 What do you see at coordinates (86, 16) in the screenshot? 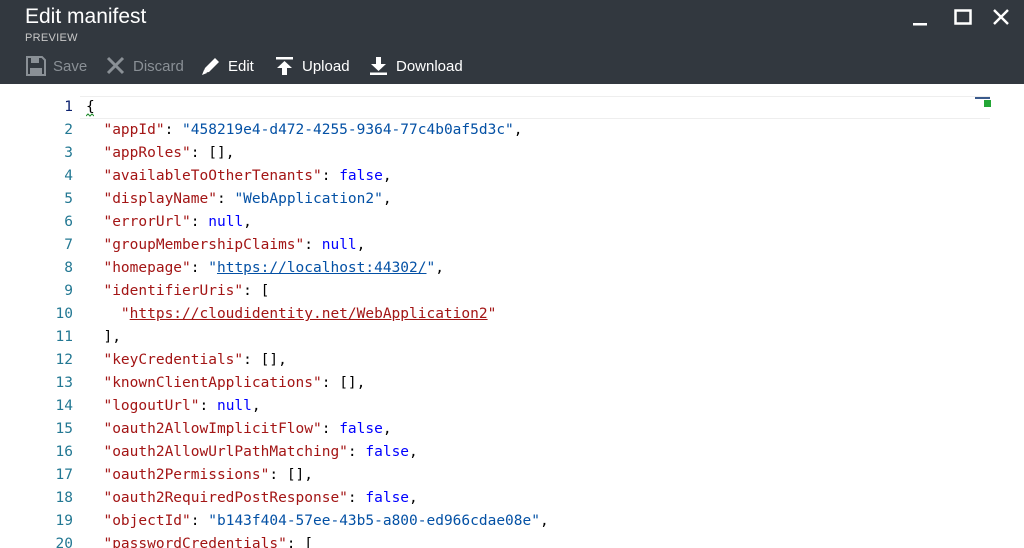
I see `page-title: Edit manifest` at bounding box center [86, 16].